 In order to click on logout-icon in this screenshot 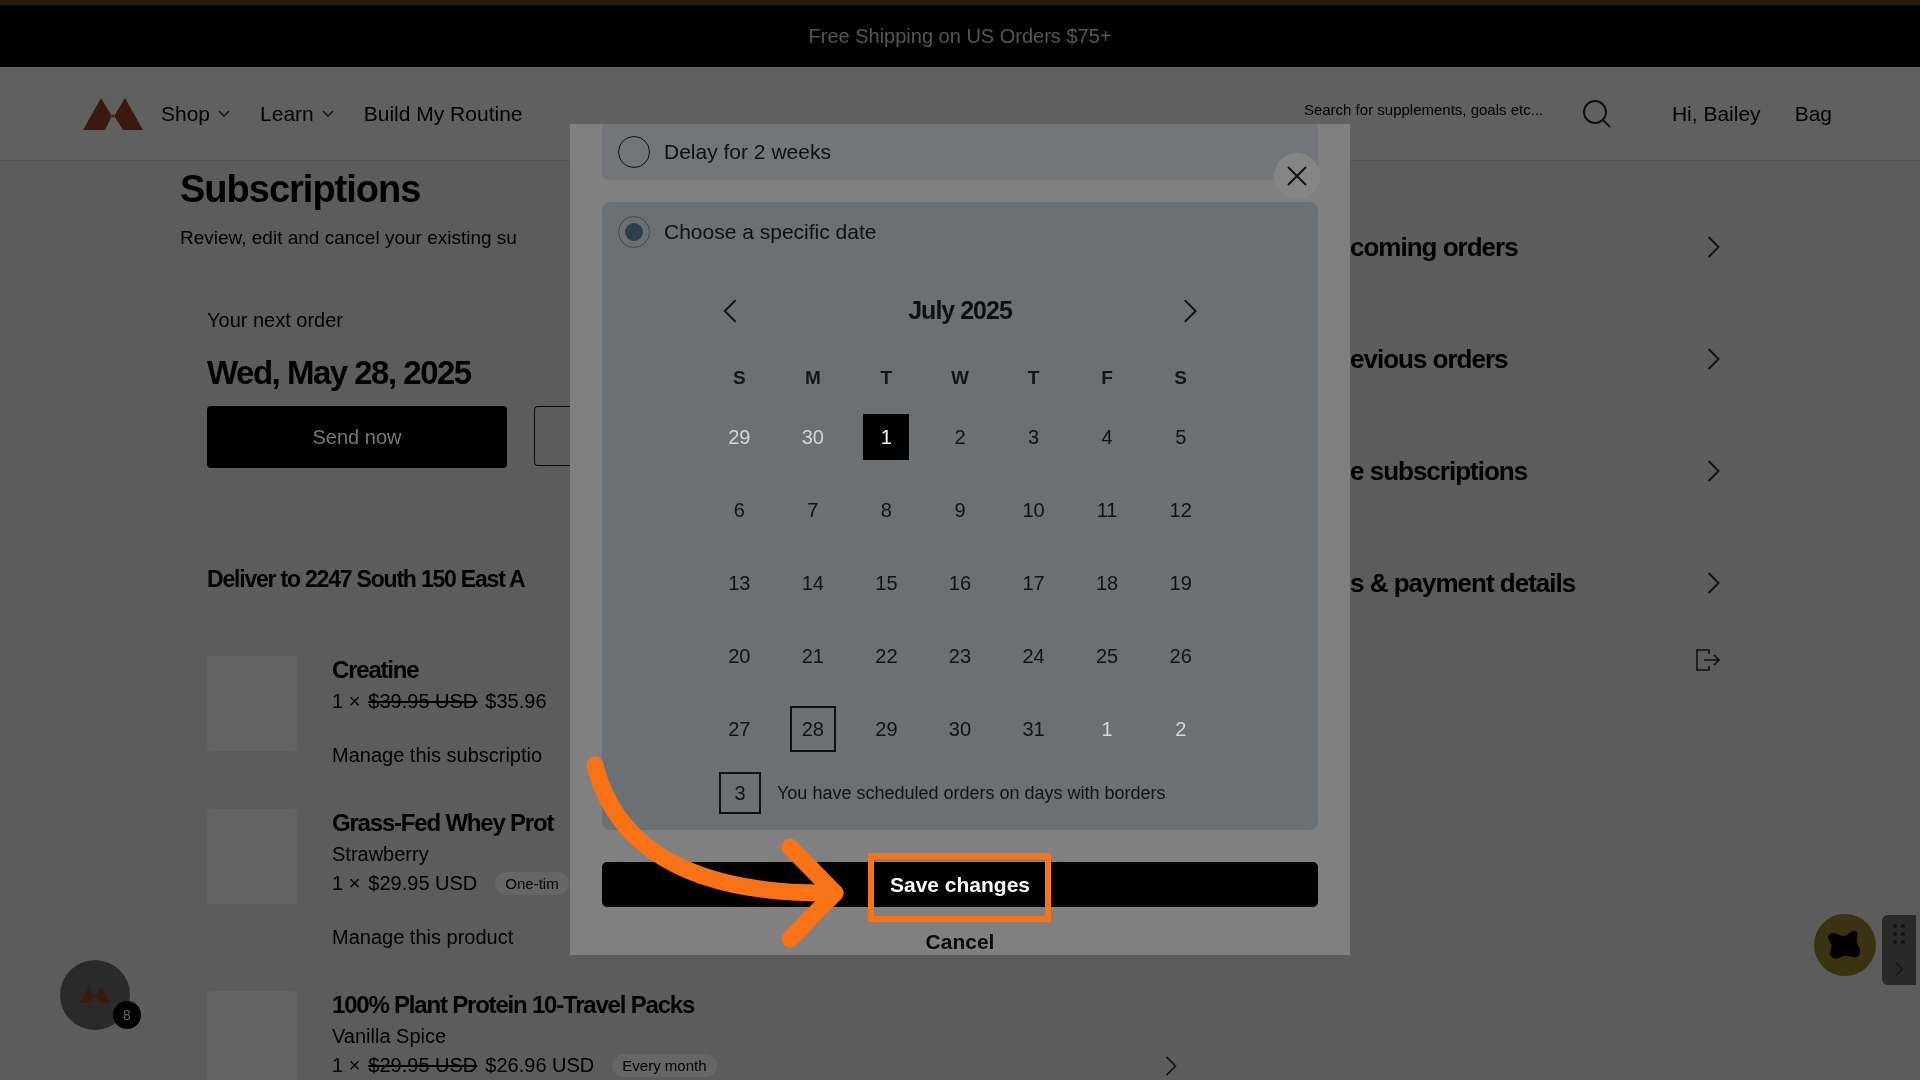, I will do `click(1708, 660)`.